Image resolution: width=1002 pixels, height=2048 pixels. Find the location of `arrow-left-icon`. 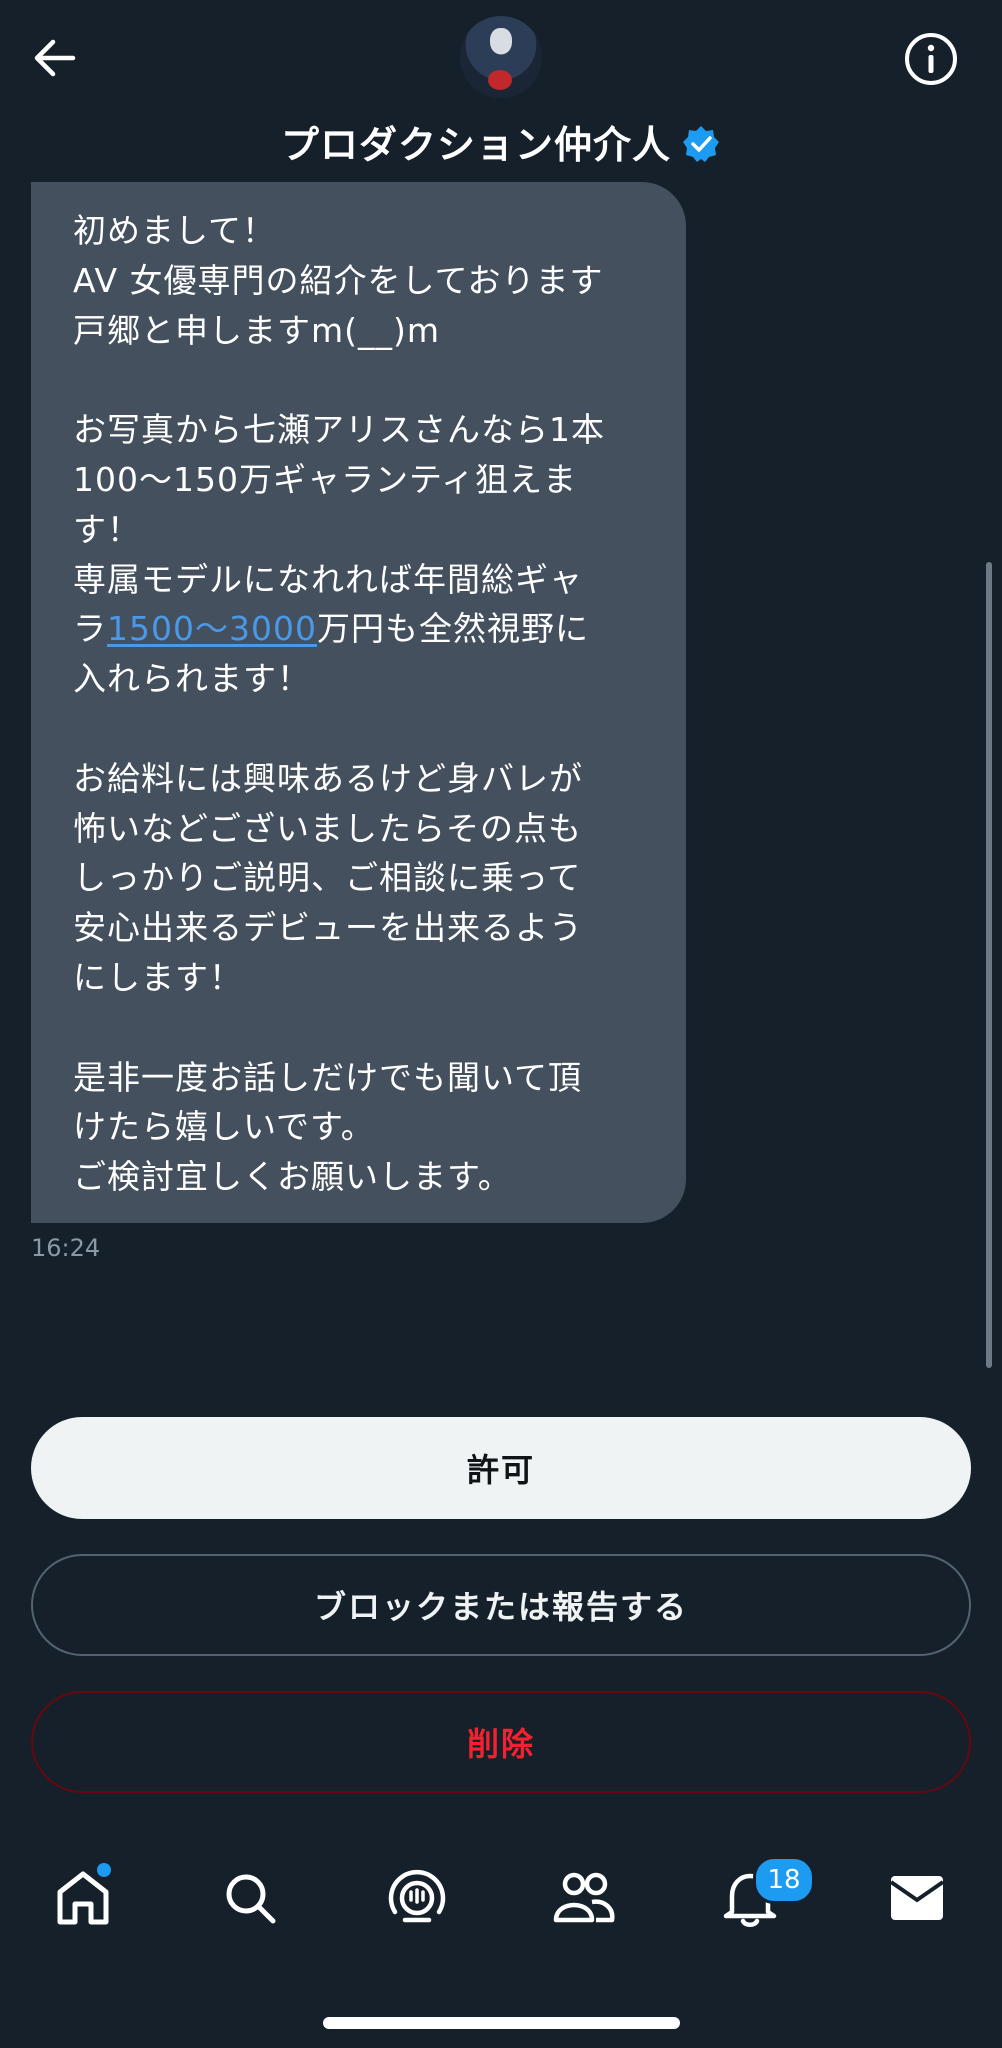

arrow-left-icon is located at coordinates (55, 58).